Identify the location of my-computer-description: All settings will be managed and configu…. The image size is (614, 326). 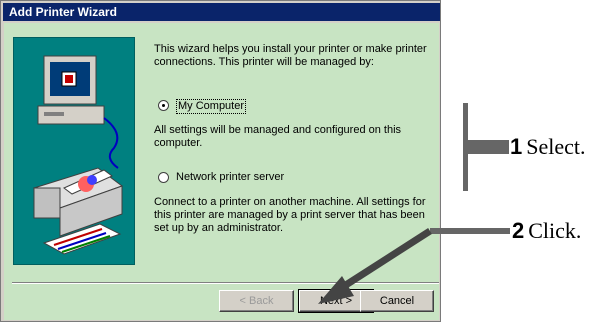
(278, 136).